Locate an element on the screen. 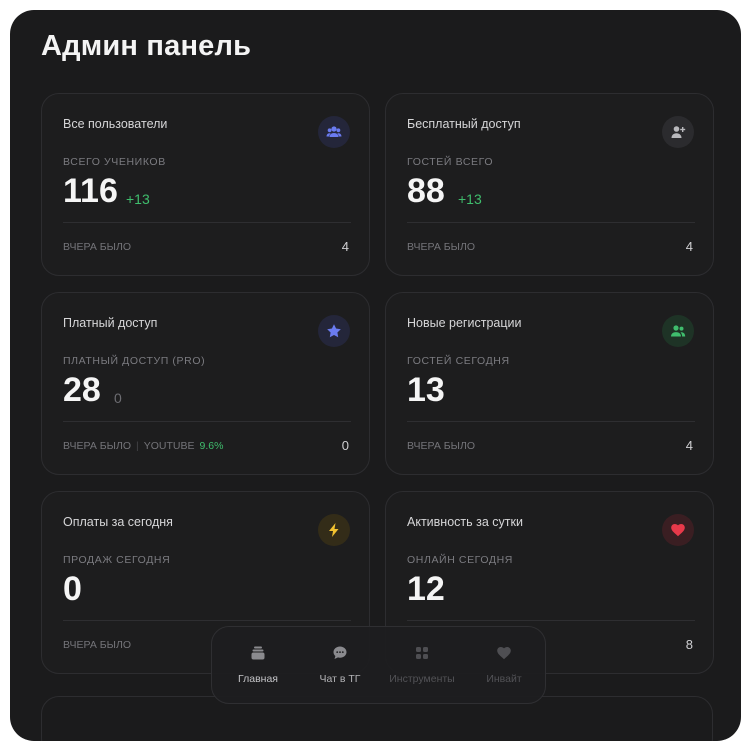 This screenshot has height=750, width=750. tab-invite: Инвайт is located at coordinates (504, 666).